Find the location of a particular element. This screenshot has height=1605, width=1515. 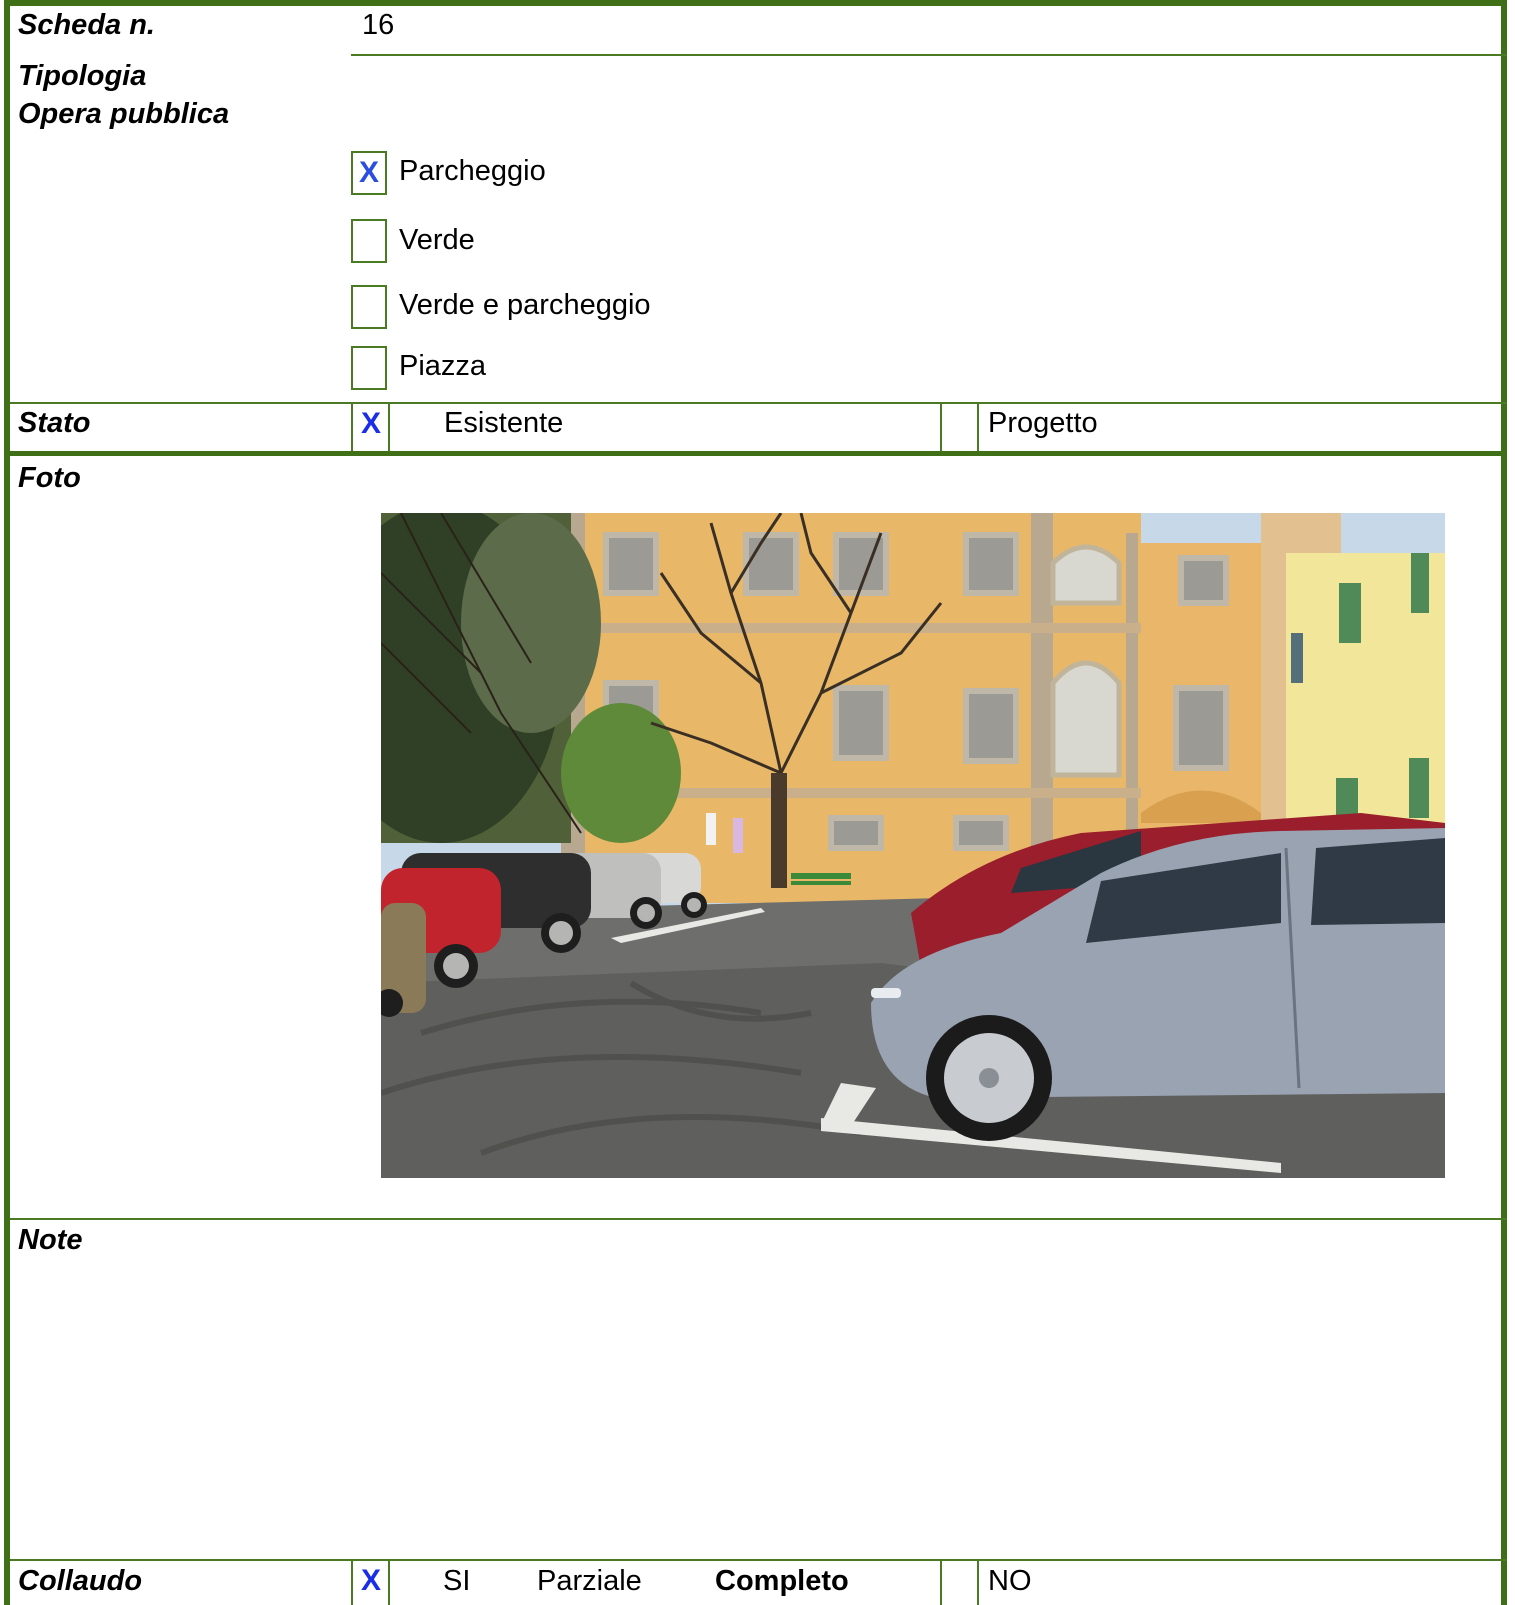

stato-label: Stato is located at coordinates (54, 423).